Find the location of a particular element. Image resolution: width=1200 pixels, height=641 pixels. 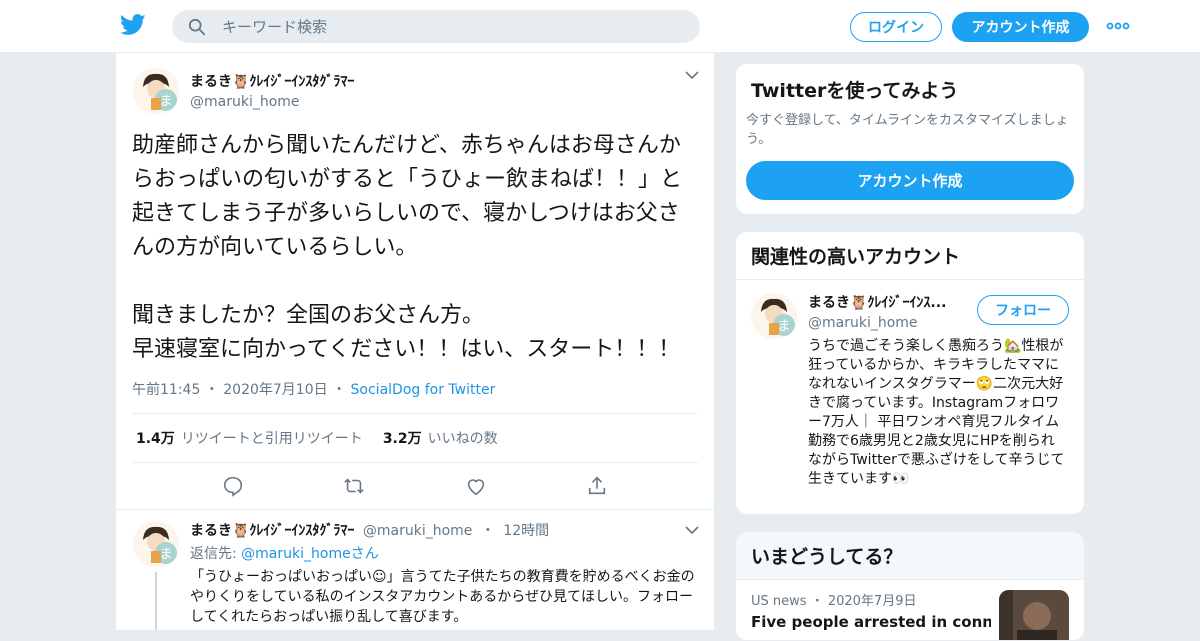

like-stat-label: いいねの数 is located at coordinates (462, 439).